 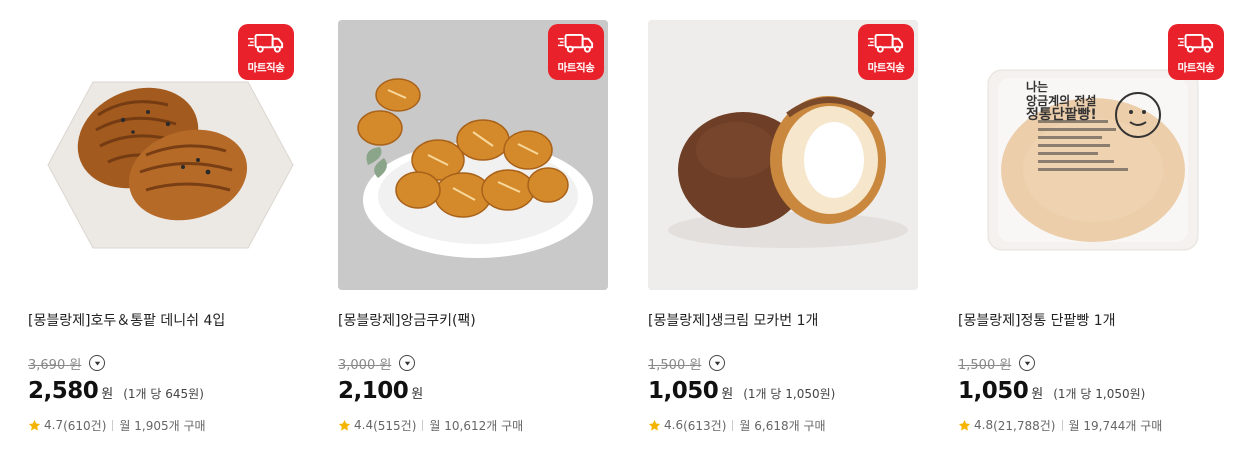 I want to click on rating-value: 4.7, so click(x=54, y=425).